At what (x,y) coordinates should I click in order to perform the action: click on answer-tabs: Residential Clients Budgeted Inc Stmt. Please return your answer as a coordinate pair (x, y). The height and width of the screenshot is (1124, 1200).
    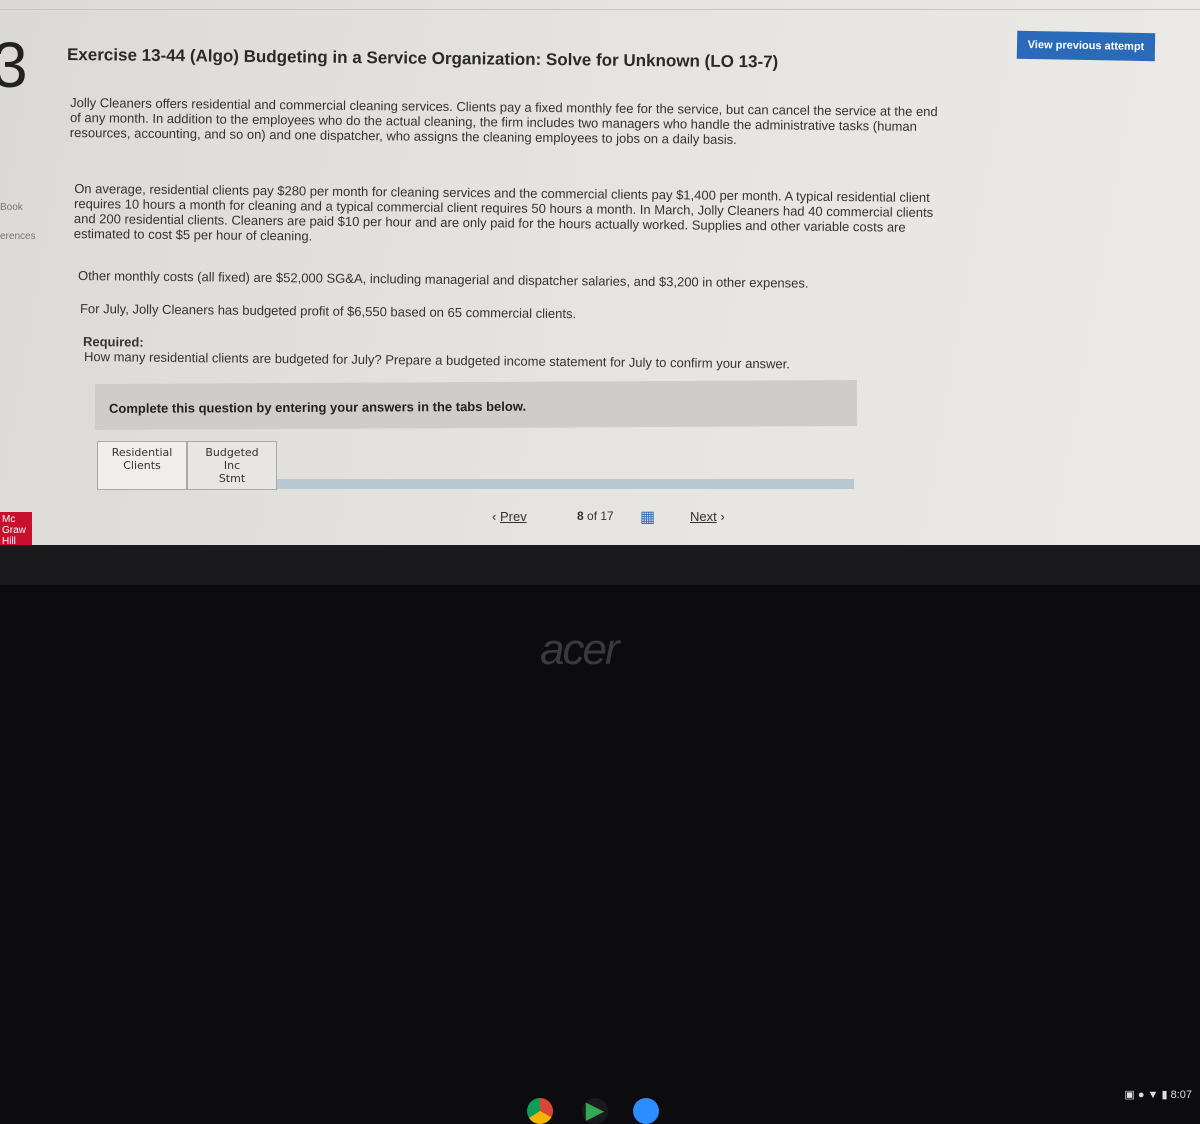
    Looking at the image, I should click on (187, 465).